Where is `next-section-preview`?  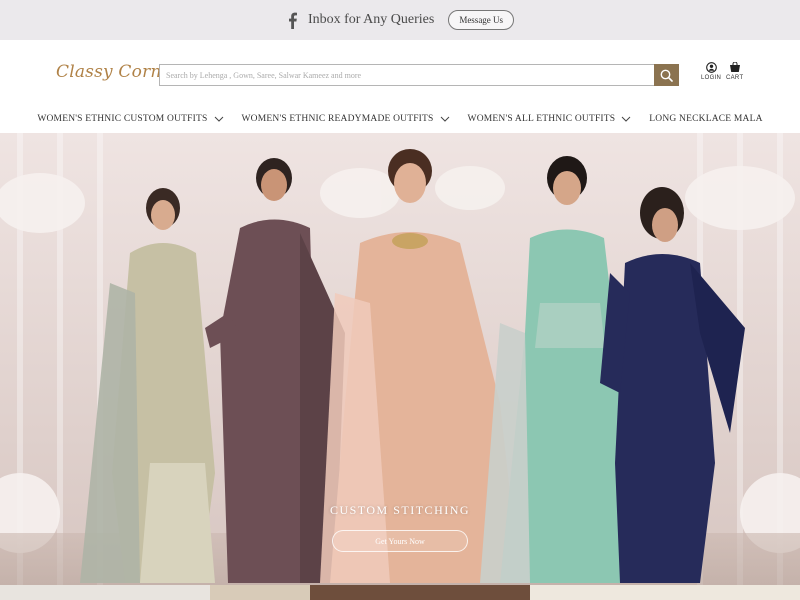
next-section-preview is located at coordinates (400, 592).